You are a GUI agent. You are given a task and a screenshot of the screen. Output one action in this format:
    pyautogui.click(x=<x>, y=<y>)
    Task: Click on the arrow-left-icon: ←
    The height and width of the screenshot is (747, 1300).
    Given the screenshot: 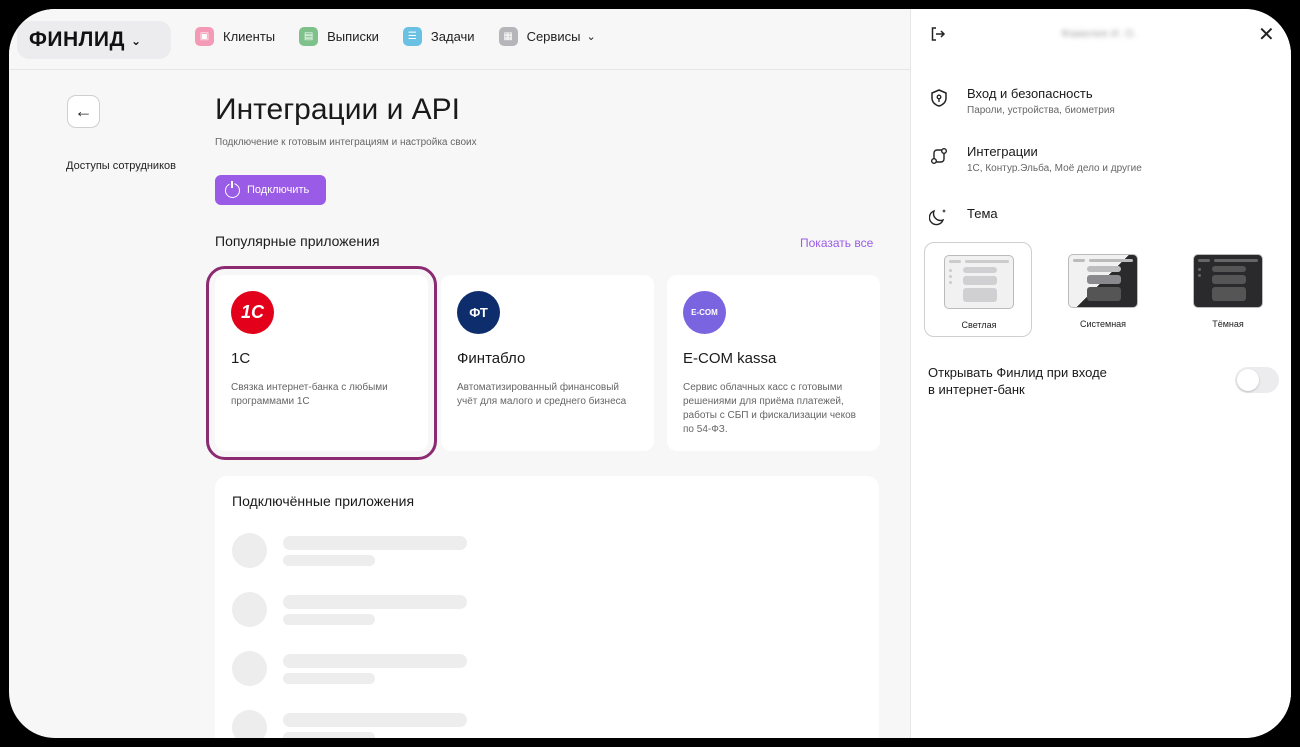 What is the action you would take?
    pyautogui.click(x=83, y=111)
    